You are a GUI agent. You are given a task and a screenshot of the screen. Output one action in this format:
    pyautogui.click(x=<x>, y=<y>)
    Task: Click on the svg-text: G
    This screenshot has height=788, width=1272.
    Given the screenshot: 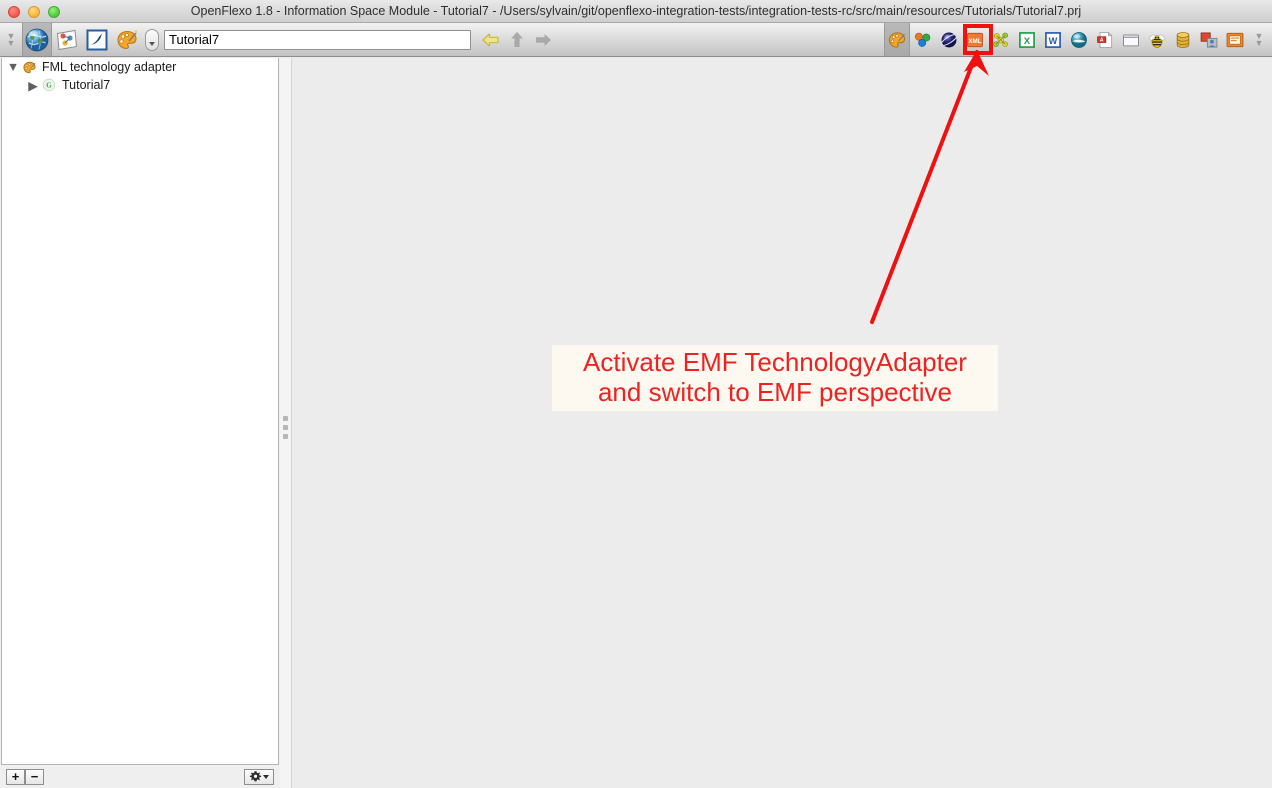 What is the action you would take?
    pyautogui.click(x=49, y=85)
    